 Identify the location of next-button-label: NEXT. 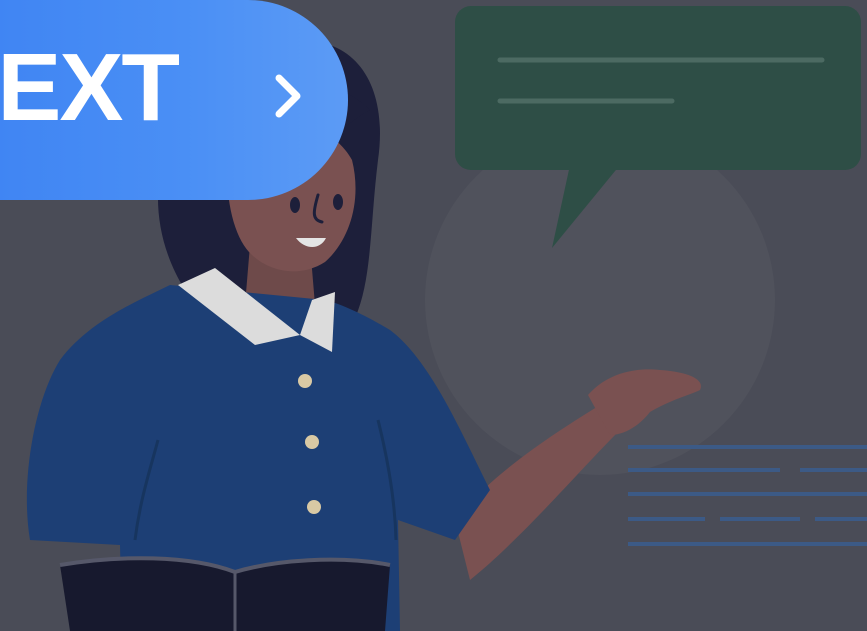
(90, 87).